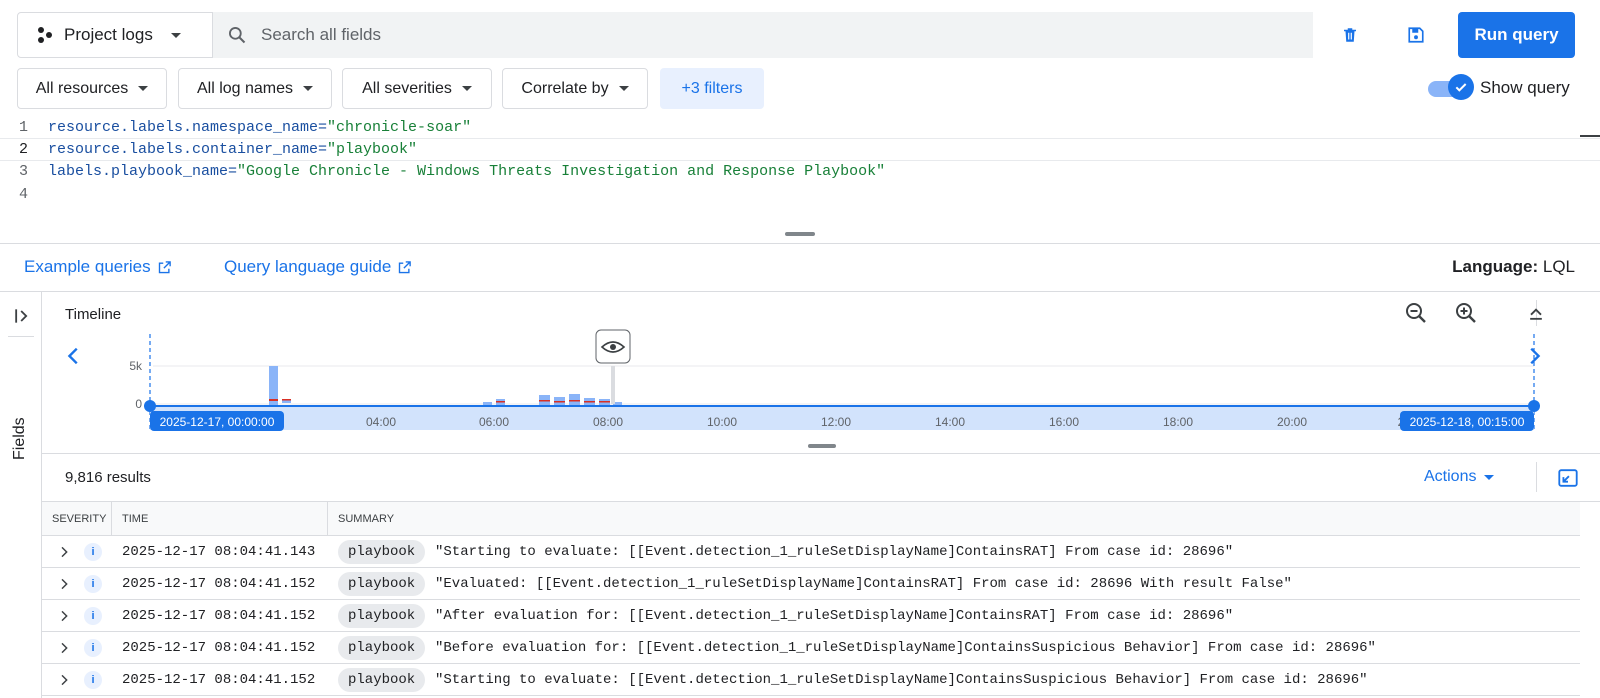 The width and height of the screenshot is (1600, 698). I want to click on column-header-severity: SEVERITY, so click(77, 519).